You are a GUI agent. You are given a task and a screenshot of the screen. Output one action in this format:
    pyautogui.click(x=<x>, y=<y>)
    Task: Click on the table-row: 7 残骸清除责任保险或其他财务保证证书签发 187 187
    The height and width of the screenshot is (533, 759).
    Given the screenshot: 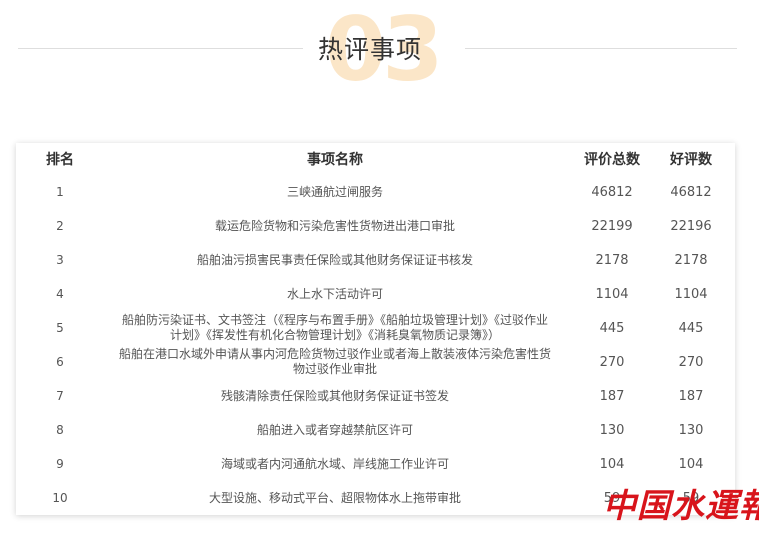 What is the action you would take?
    pyautogui.click(x=375, y=396)
    